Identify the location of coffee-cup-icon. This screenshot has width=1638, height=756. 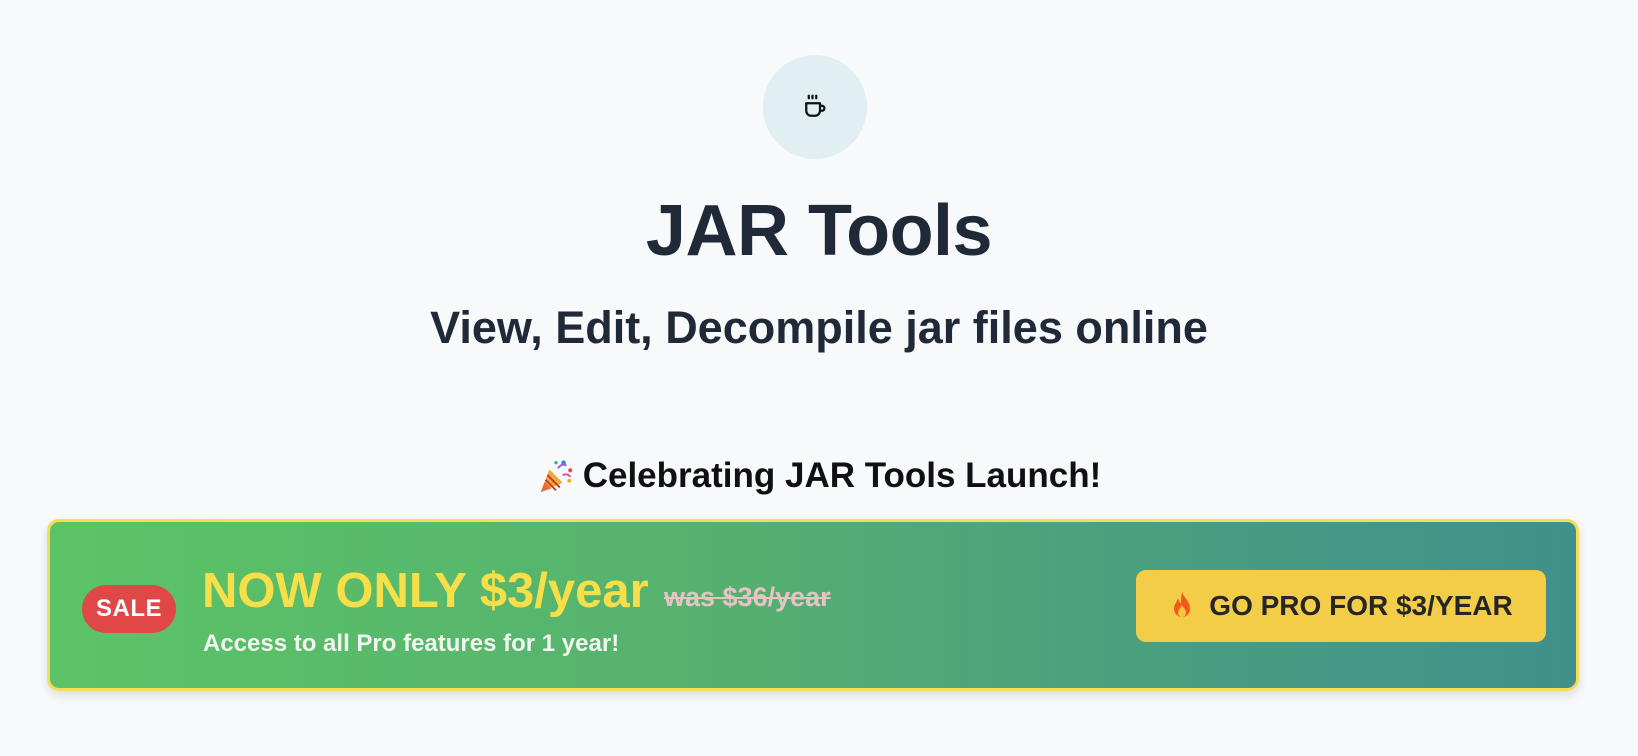
(815, 105).